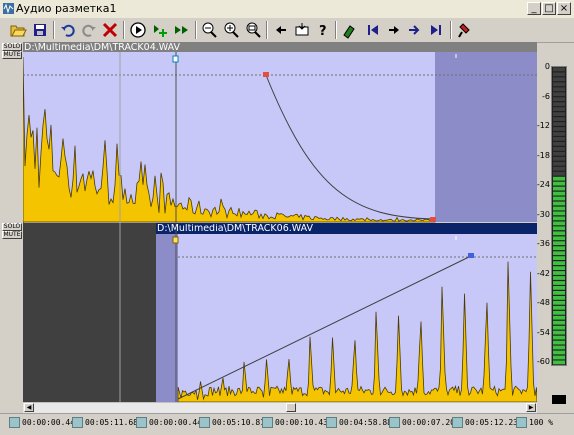  I want to click on delete-button, so click(110, 30).